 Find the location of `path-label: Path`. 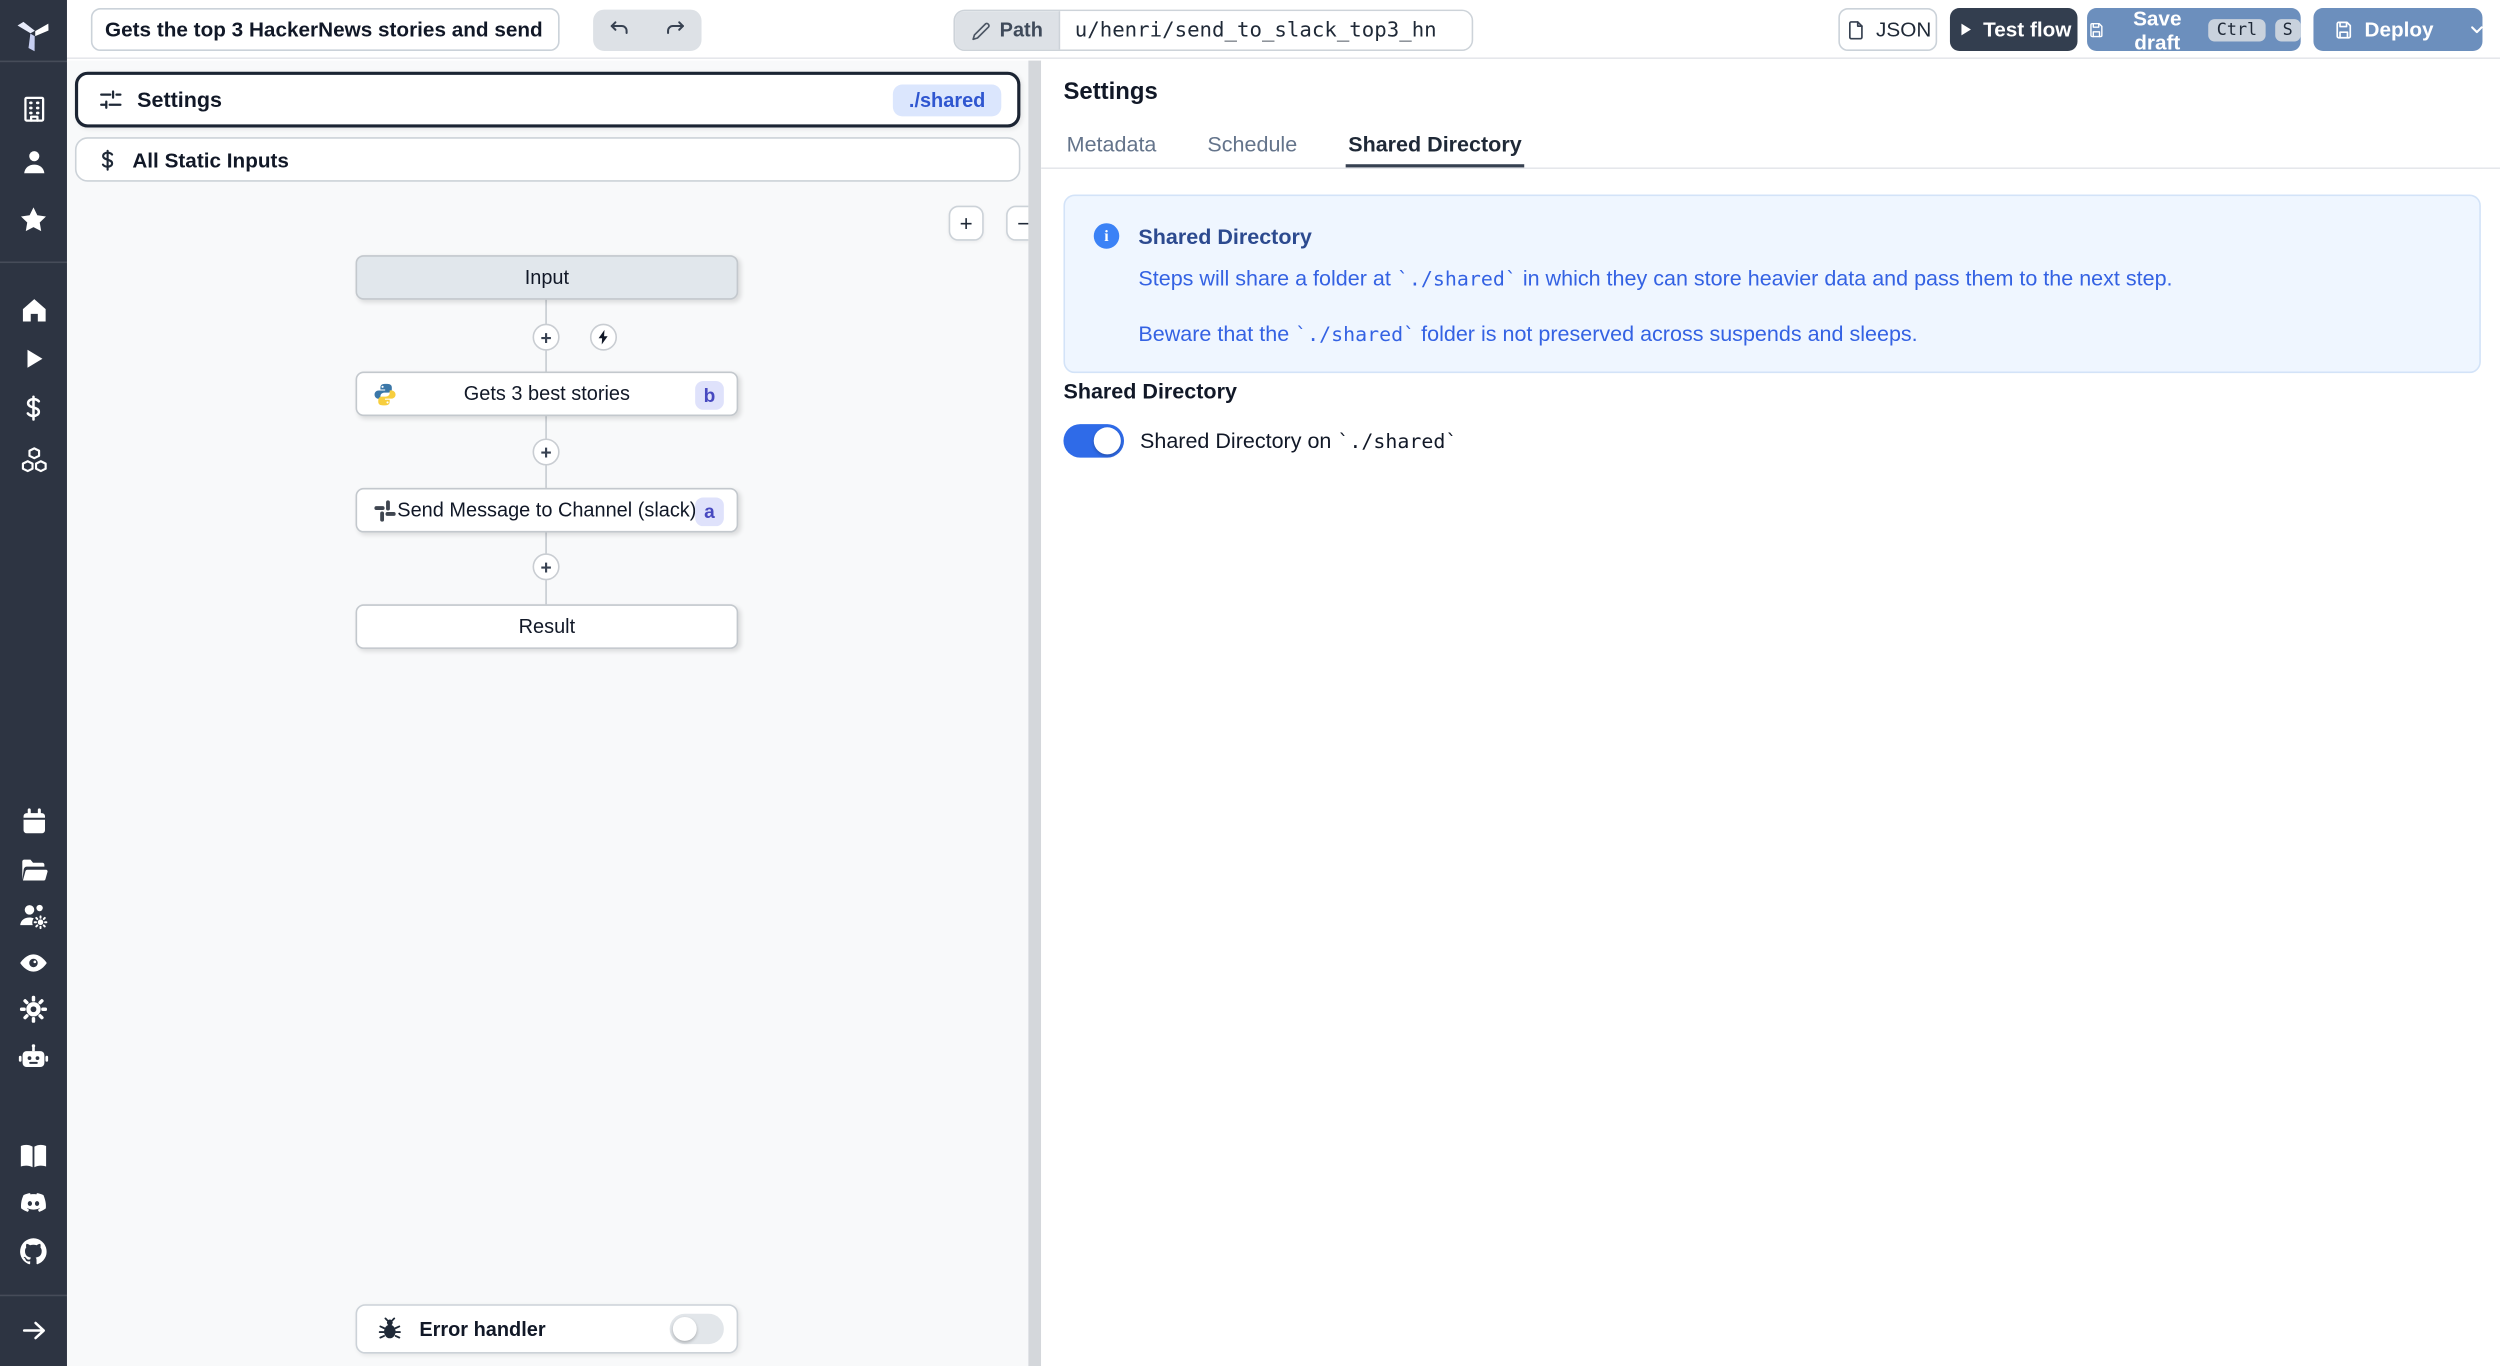

path-label: Path is located at coordinates (1021, 30).